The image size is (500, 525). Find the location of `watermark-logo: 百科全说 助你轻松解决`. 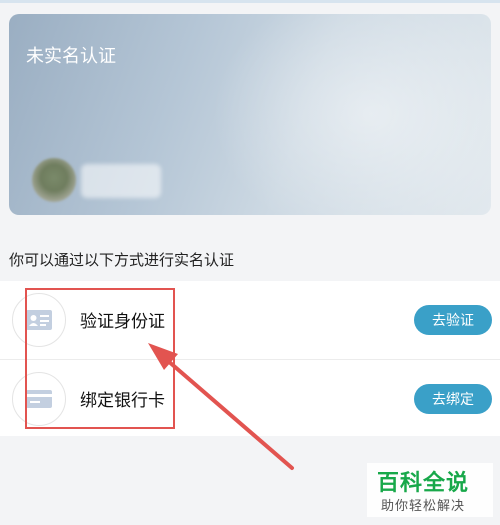

watermark-logo: 百科全说 助你轻松解决 is located at coordinates (430, 490).